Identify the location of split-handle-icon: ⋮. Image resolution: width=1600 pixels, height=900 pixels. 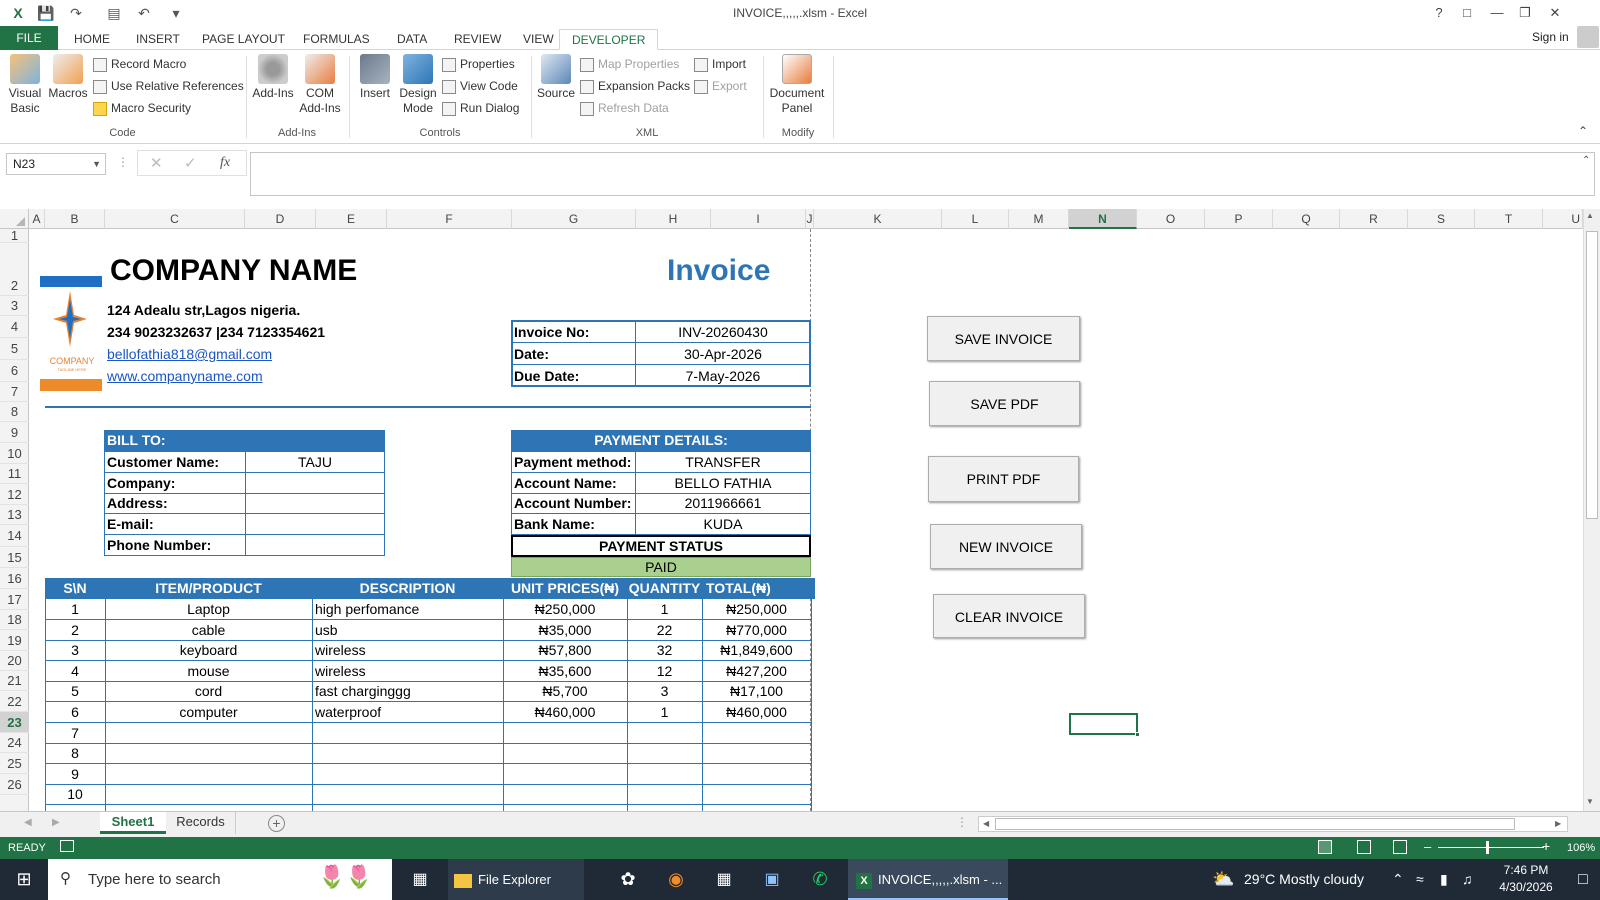
(962, 822).